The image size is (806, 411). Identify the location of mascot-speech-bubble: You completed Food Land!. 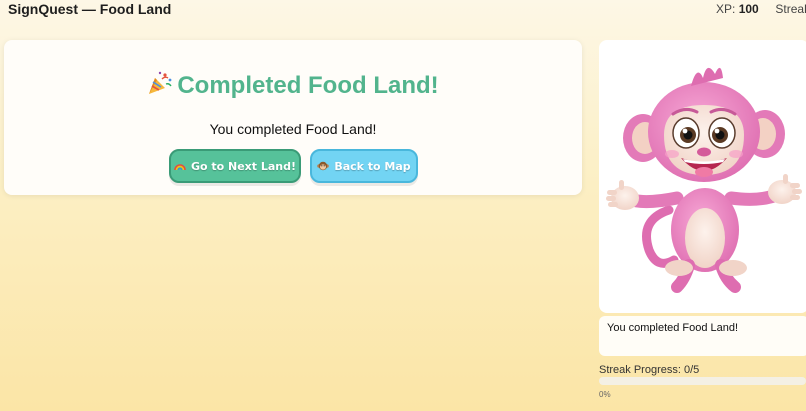
(702, 336).